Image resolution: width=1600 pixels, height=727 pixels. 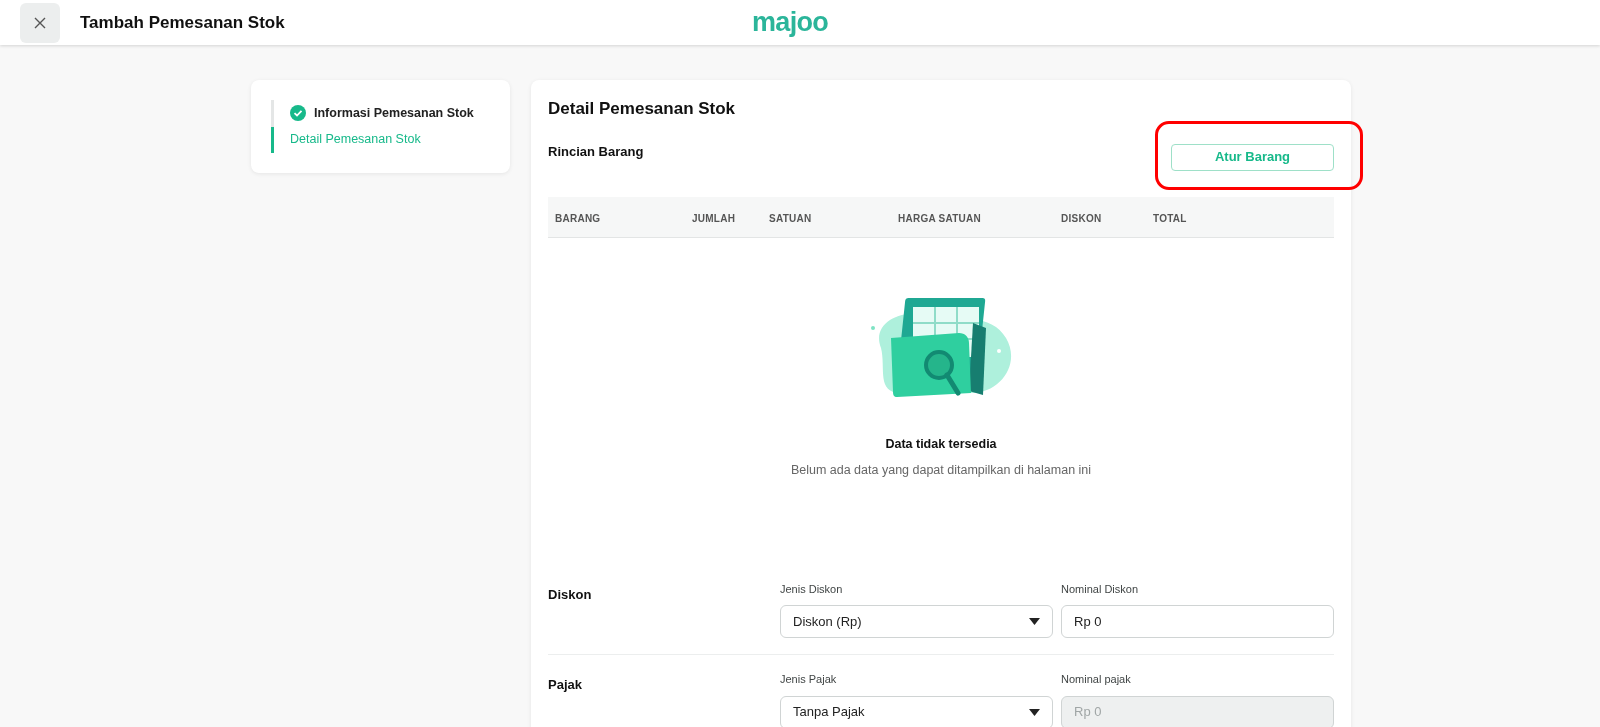 What do you see at coordinates (596, 151) in the screenshot?
I see `section-title: Rincian Barang` at bounding box center [596, 151].